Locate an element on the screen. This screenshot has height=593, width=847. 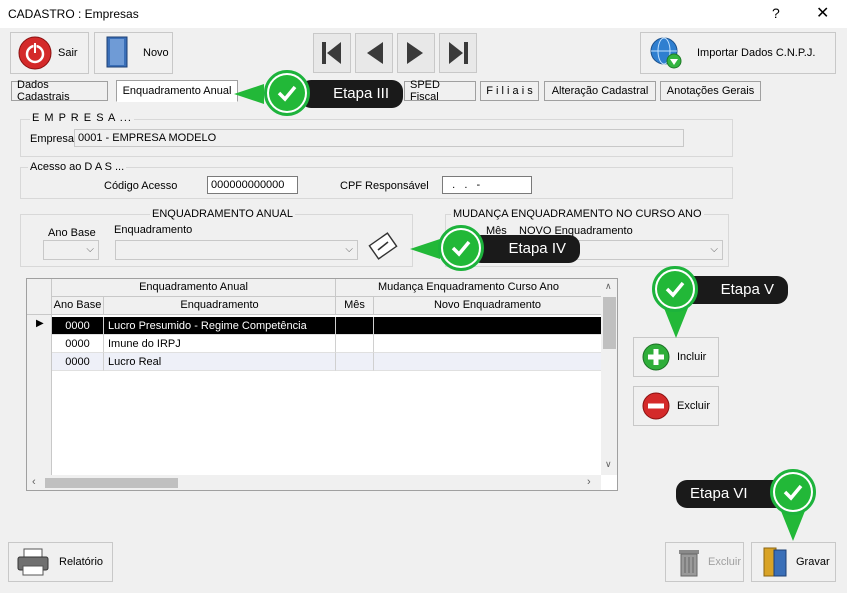
empresa-field: 0001 - EMPRESA MODELO is located at coordinates (379, 138).